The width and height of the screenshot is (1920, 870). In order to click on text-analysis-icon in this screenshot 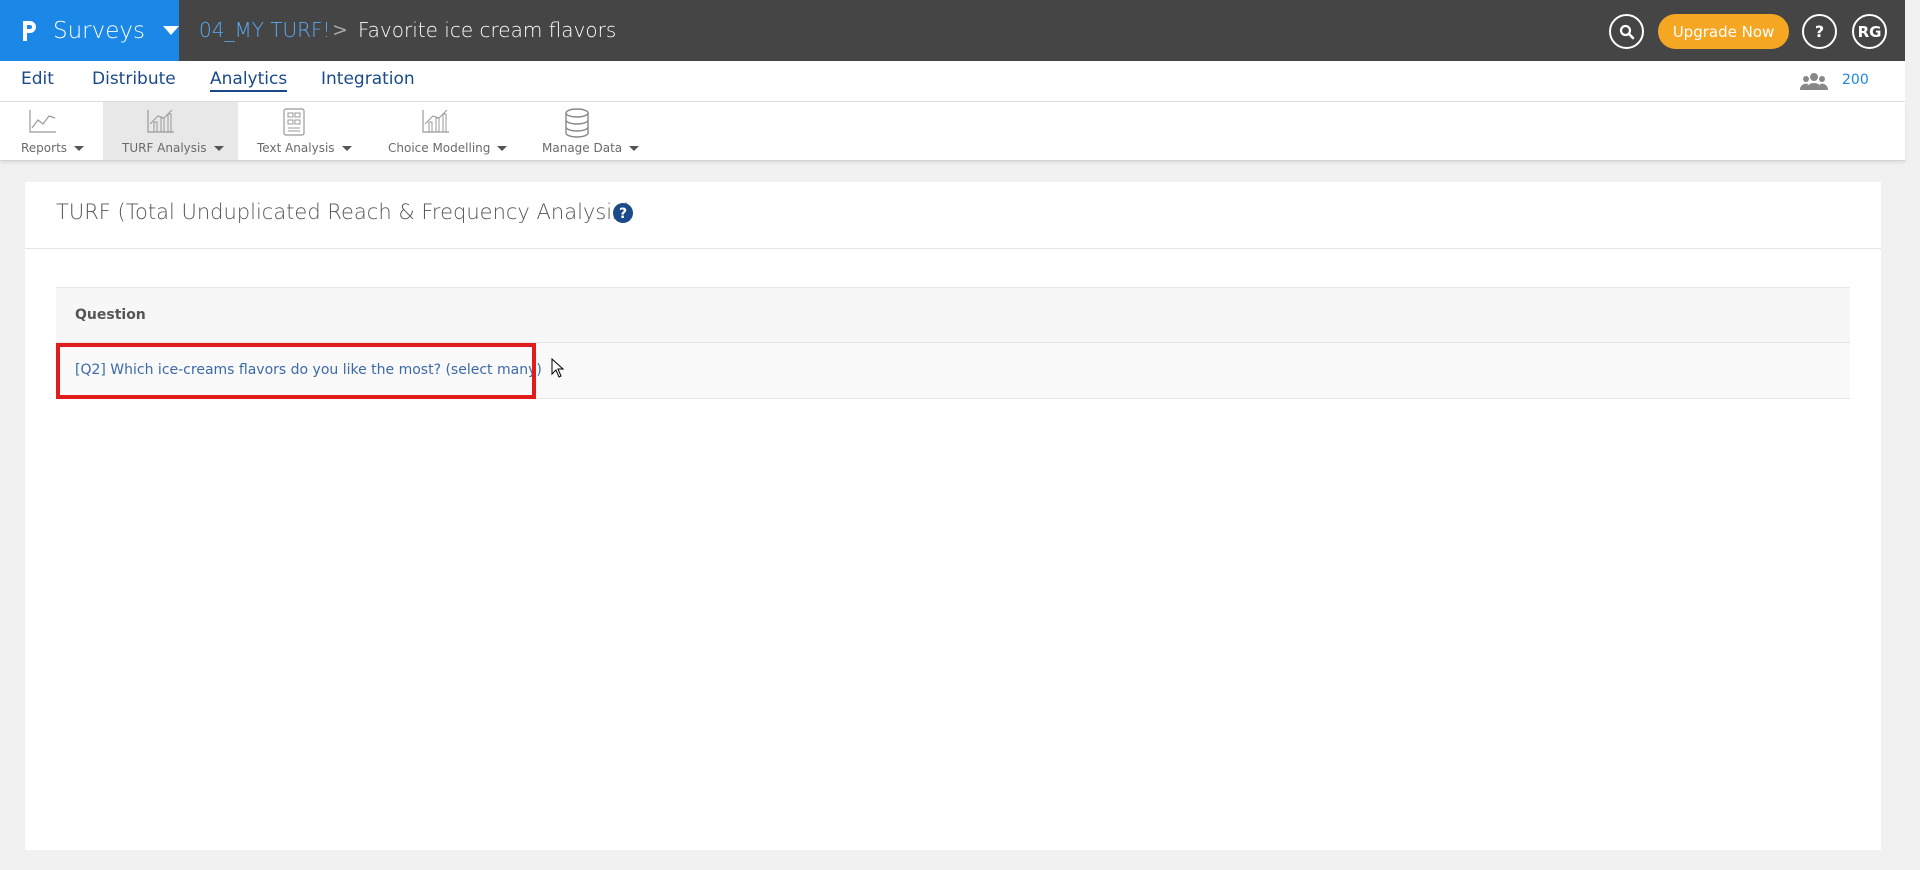, I will do `click(294, 122)`.